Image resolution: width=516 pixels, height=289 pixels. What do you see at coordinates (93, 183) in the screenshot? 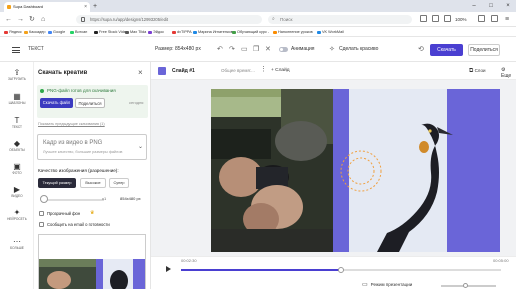
I see `quality-option-high: Высокое` at bounding box center [93, 183].